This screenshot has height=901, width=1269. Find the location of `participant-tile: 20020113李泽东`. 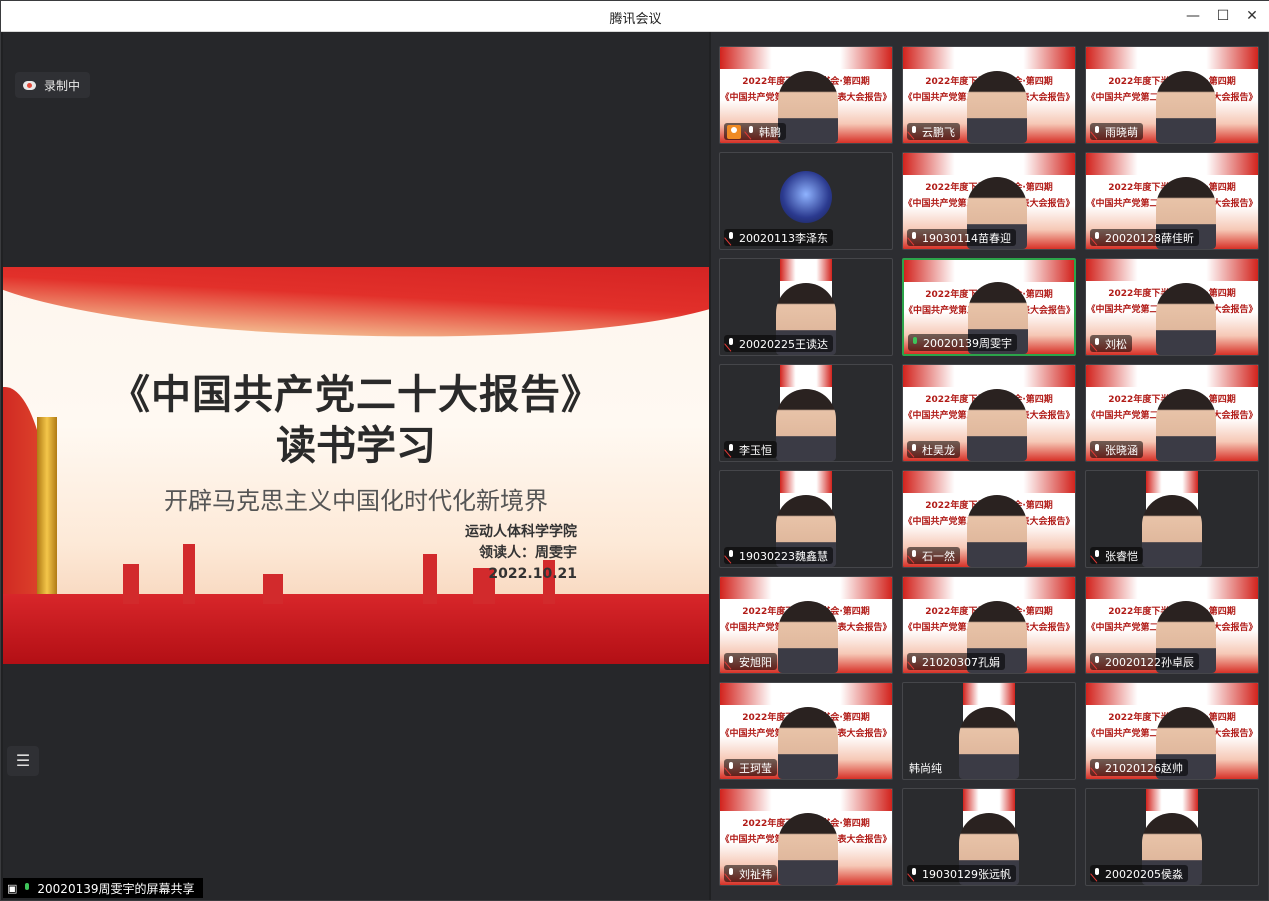

participant-tile: 20020113李泽东 is located at coordinates (806, 201).